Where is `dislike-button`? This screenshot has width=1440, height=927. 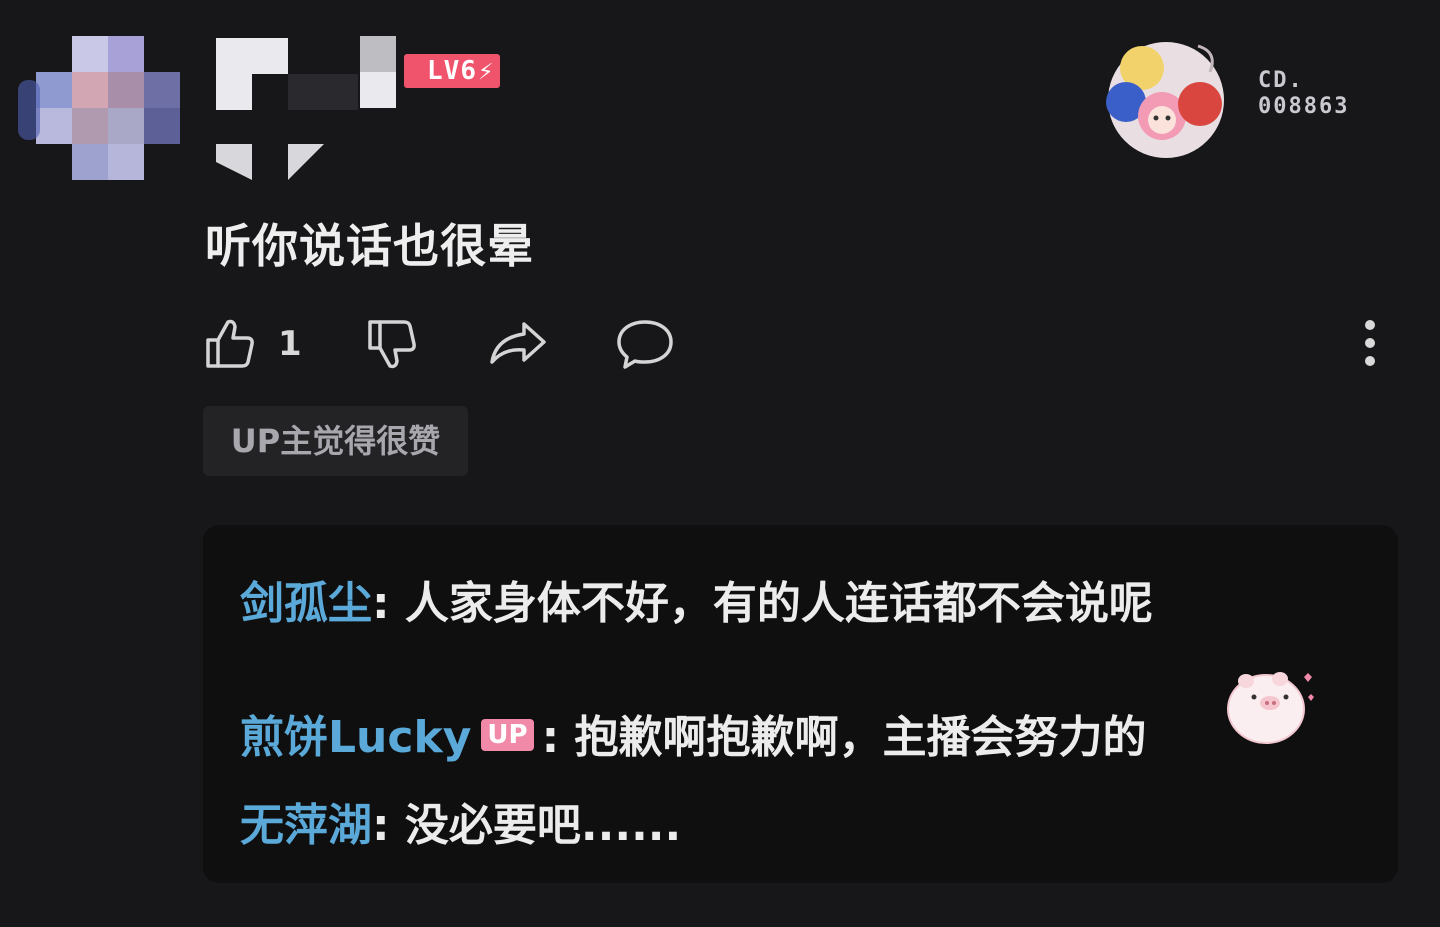
dislike-button is located at coordinates (392, 344).